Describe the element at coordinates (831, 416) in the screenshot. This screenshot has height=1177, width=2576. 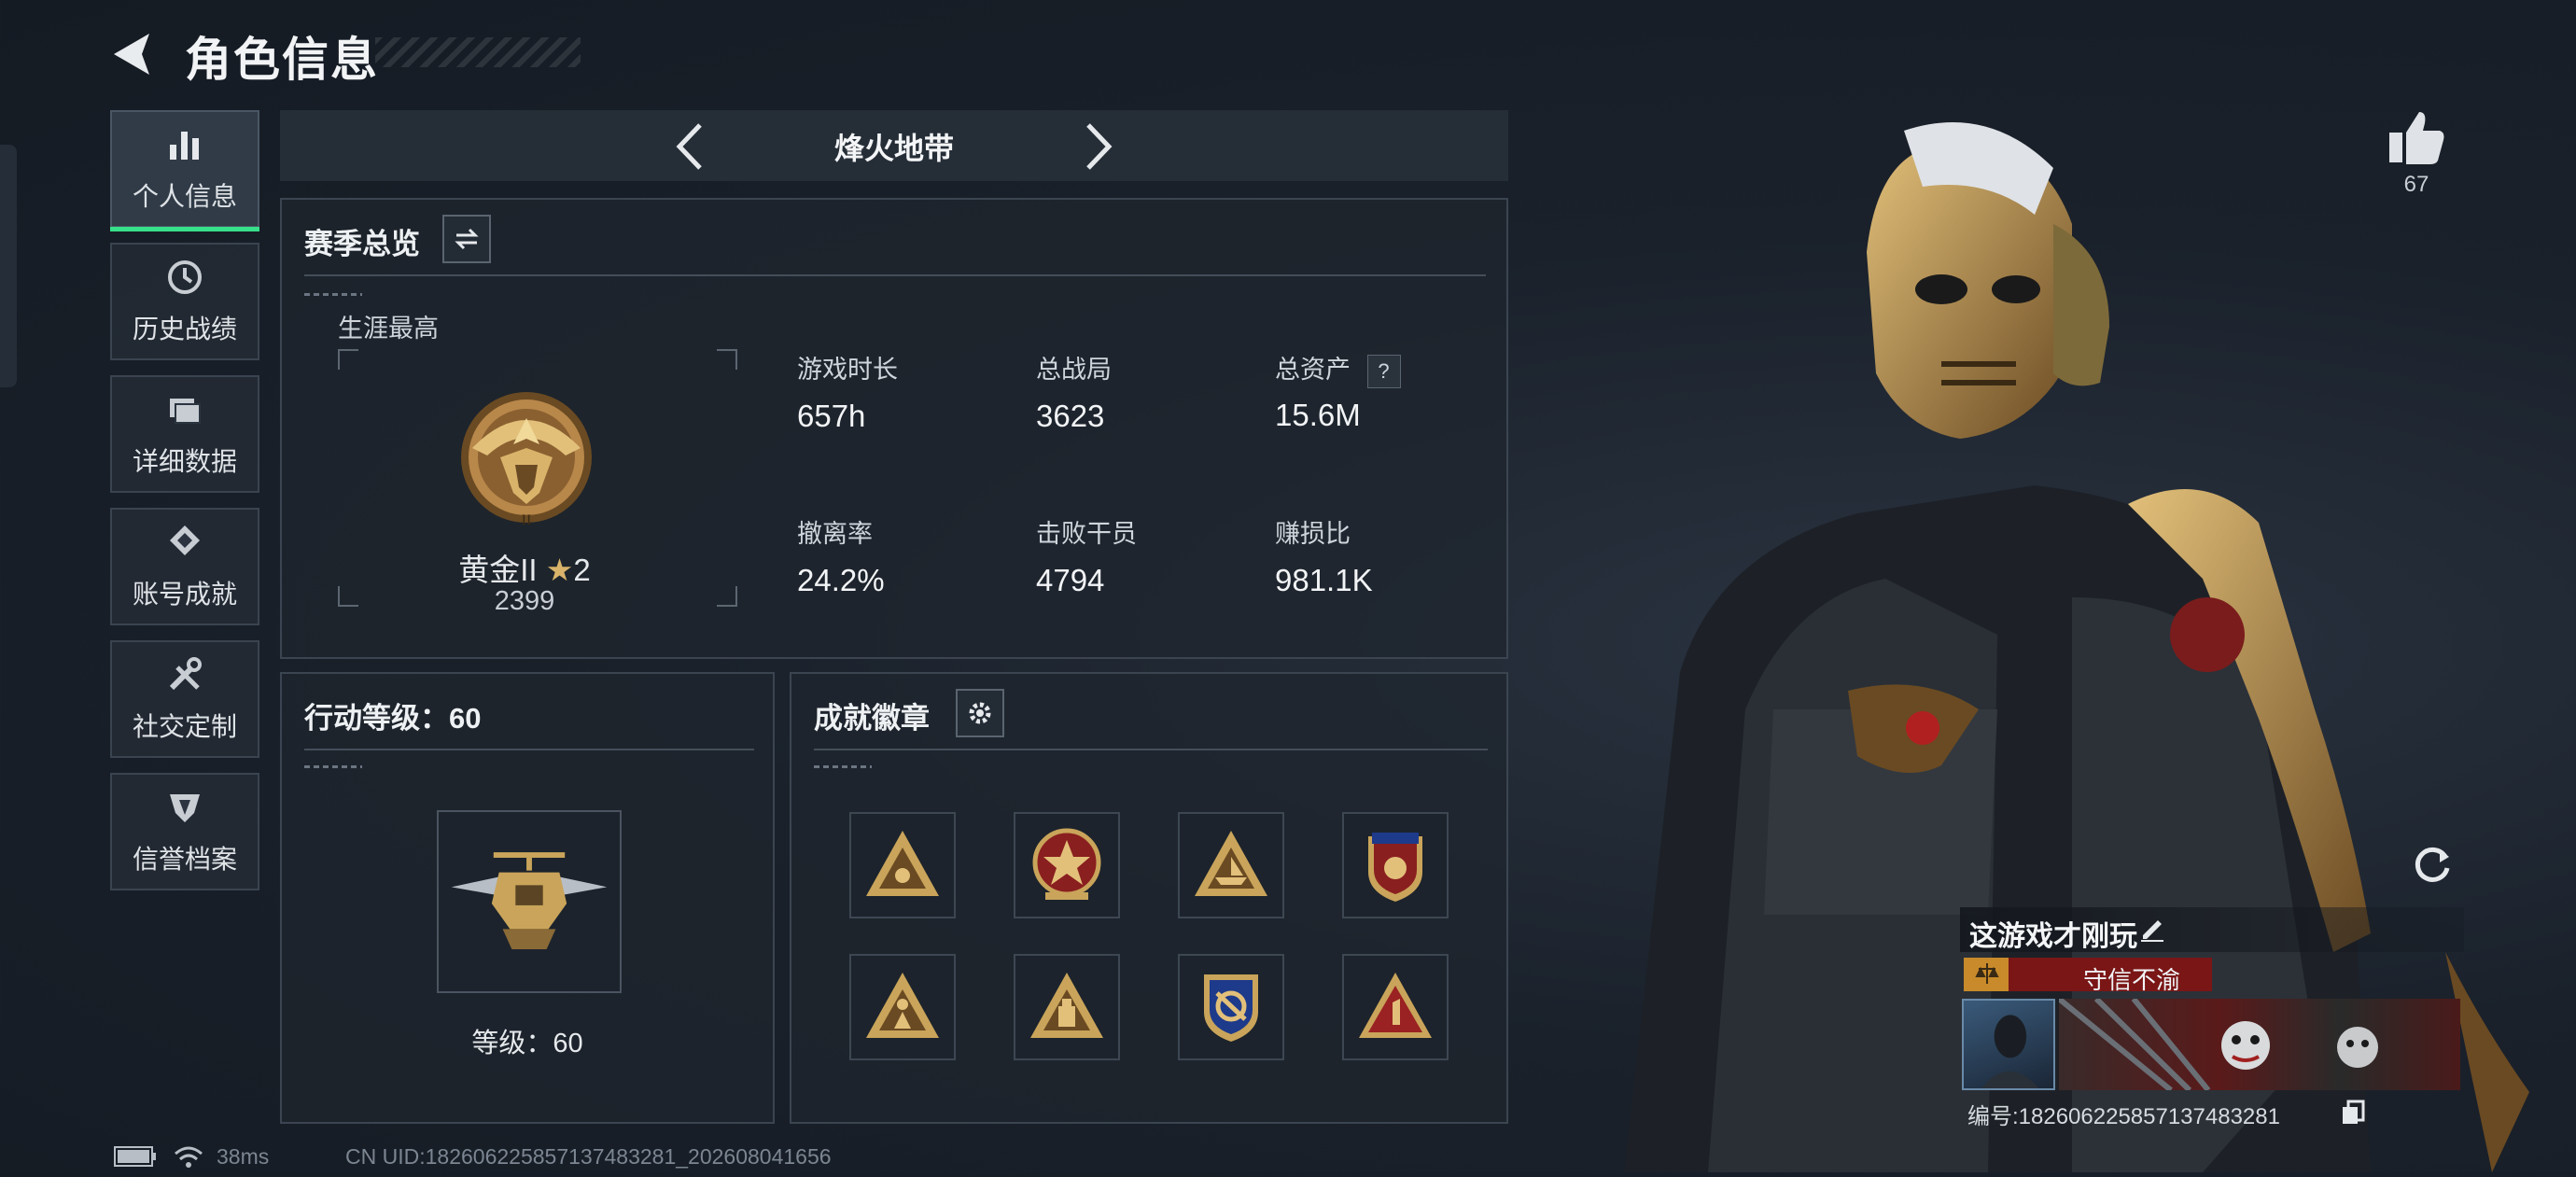
I see `stat-value: 657h` at that location.